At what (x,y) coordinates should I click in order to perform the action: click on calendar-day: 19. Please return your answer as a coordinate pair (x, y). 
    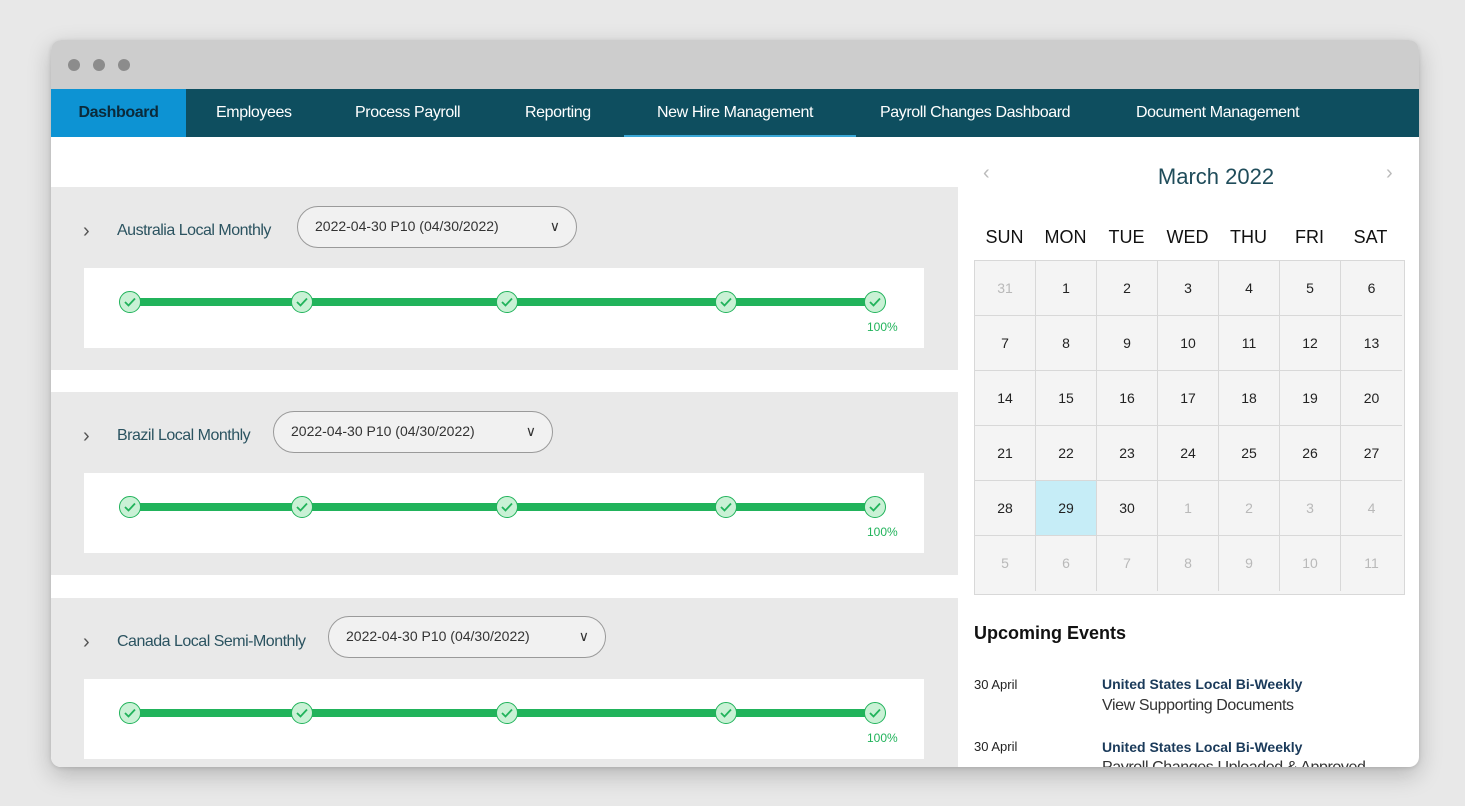
    Looking at the image, I should click on (1310, 398).